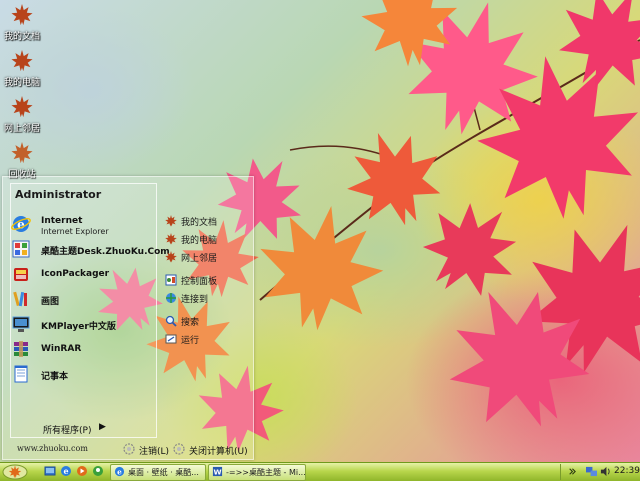  What do you see at coordinates (21, 324) in the screenshot?
I see `kmplayer-icon` at bounding box center [21, 324].